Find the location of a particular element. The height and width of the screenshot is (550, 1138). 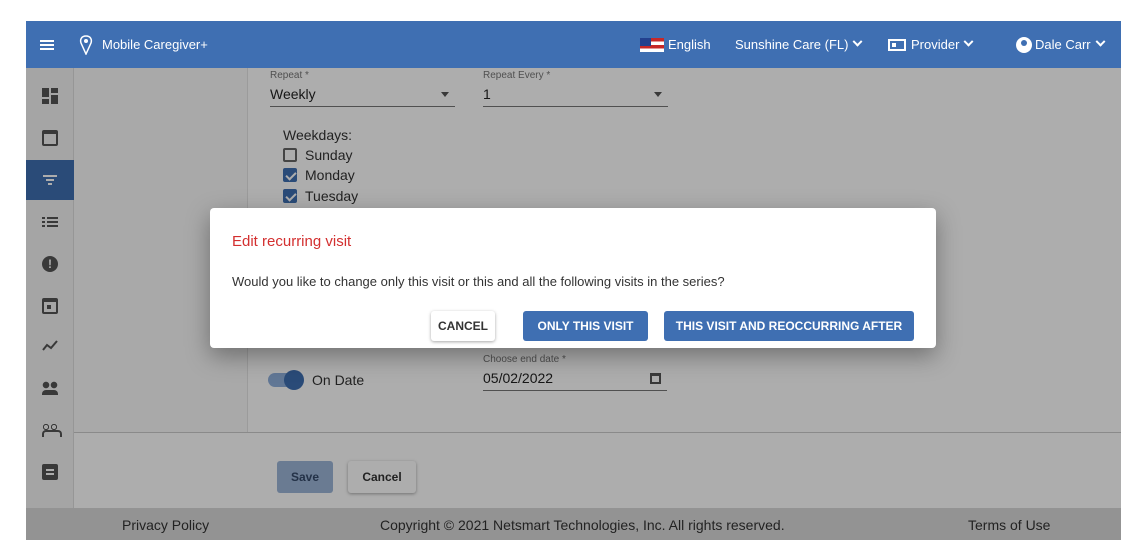

role-label: Provider is located at coordinates (935, 44).